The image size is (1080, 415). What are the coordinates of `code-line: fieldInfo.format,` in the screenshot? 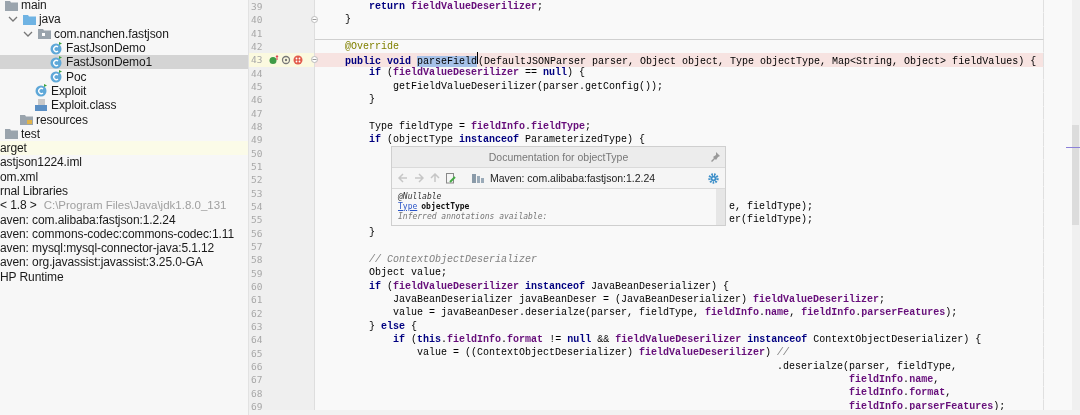 It's located at (900, 393).